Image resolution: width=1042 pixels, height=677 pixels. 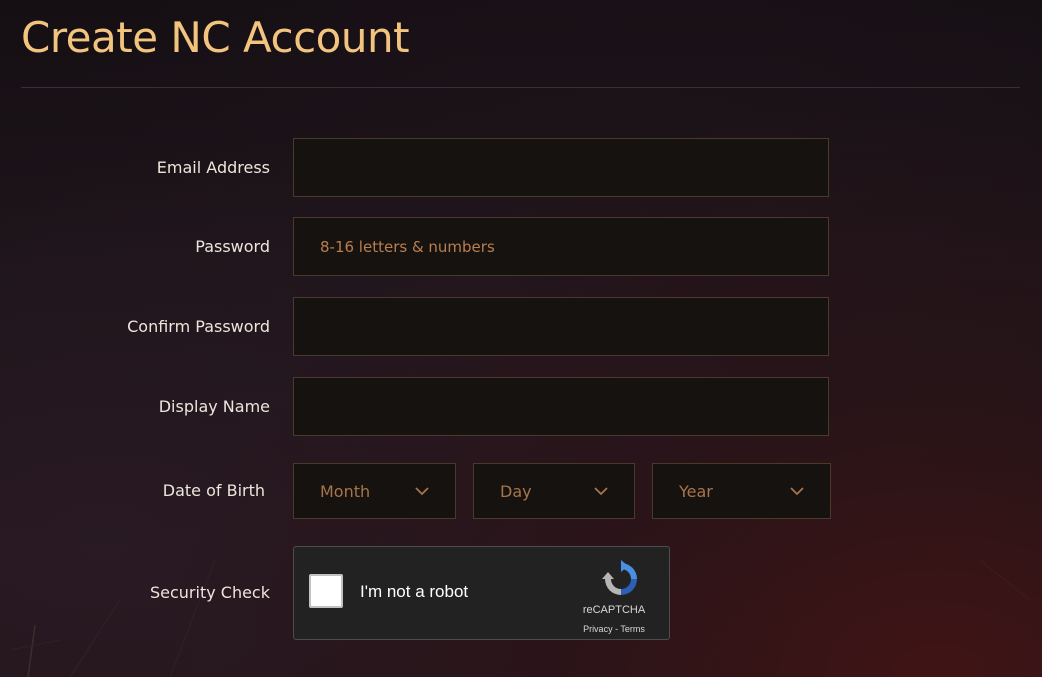 What do you see at coordinates (198, 326) in the screenshot?
I see `confirm-password-label: Confirm Password` at bounding box center [198, 326].